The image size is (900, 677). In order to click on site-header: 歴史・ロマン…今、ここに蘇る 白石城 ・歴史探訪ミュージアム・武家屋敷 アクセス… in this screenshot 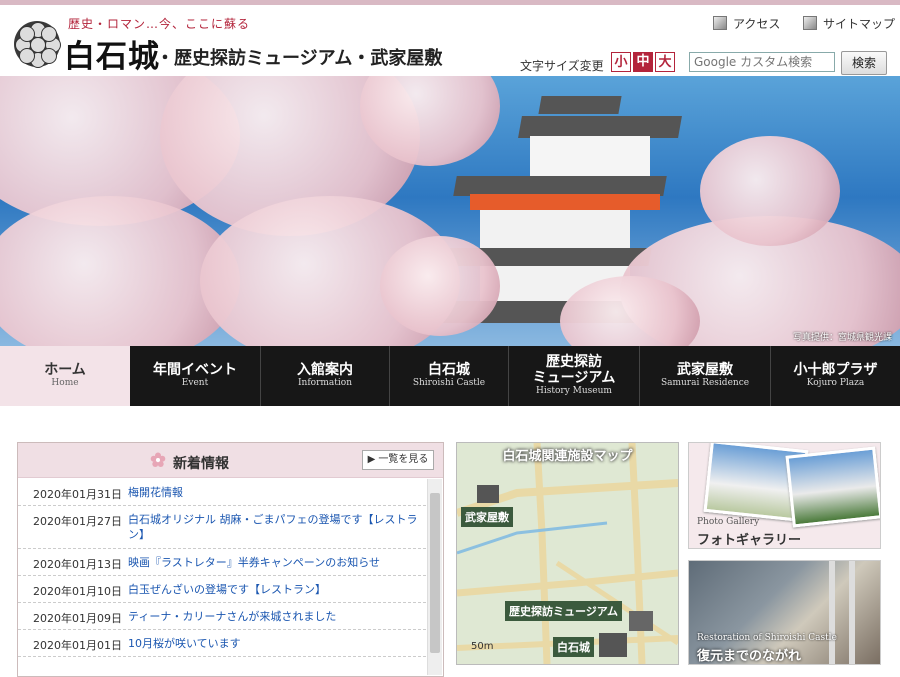, I will do `click(450, 40)`.